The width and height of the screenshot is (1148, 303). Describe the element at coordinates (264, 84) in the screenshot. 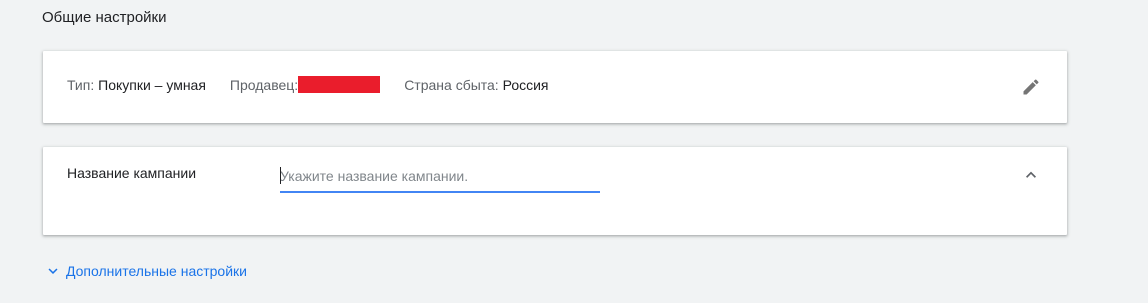

I see `seller-label: Продавец:` at that location.